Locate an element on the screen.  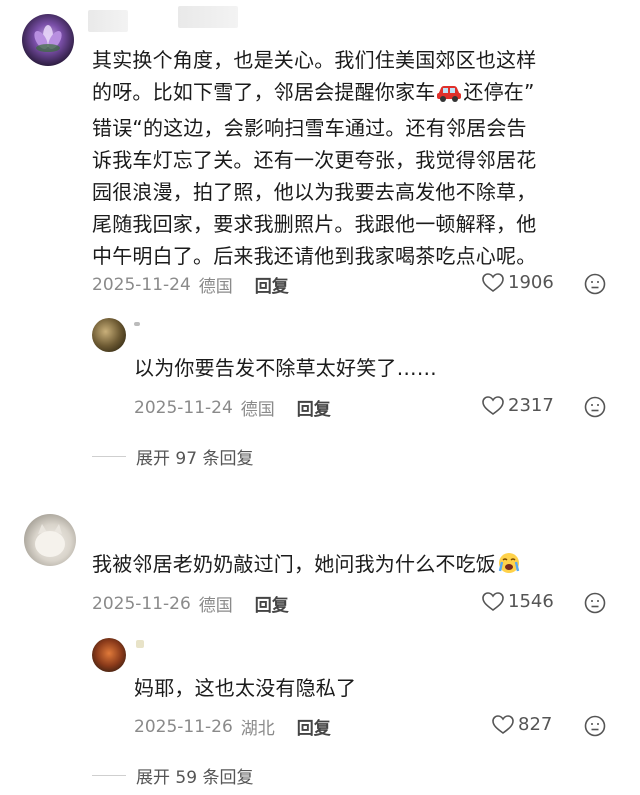
reply-meta: 2025-11-24 德国 回复 is located at coordinates (232, 408).